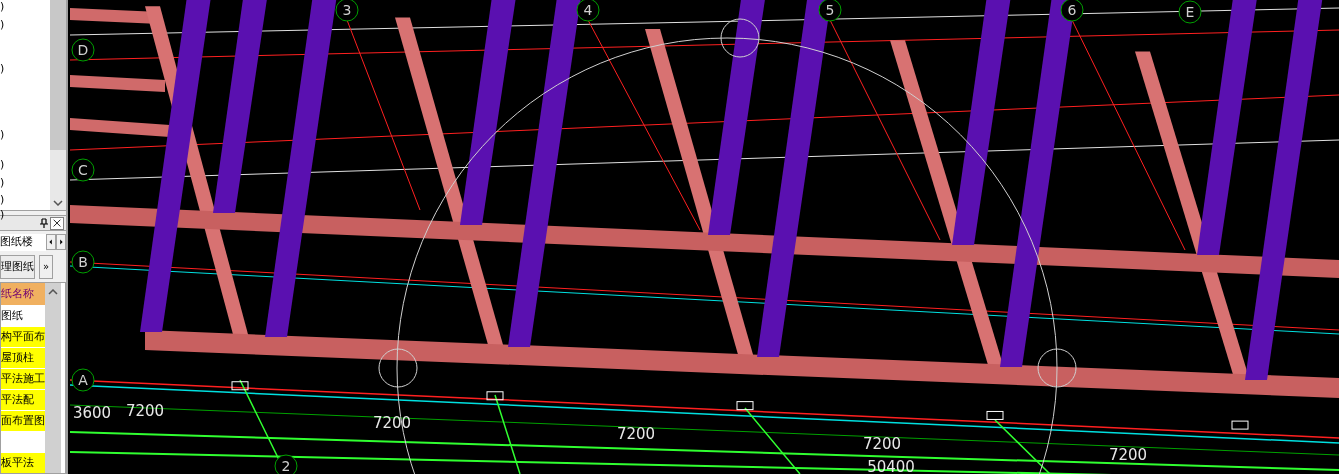 Image resolution: width=1339 pixels, height=474 pixels. I want to click on axis-marker: 4, so click(588, 11).